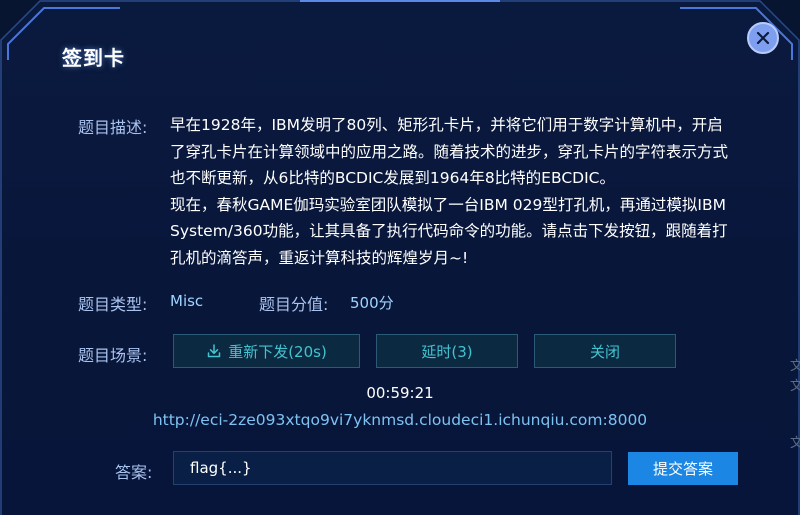  What do you see at coordinates (113, 355) in the screenshot?
I see `scene-label: 题目场景:` at bounding box center [113, 355].